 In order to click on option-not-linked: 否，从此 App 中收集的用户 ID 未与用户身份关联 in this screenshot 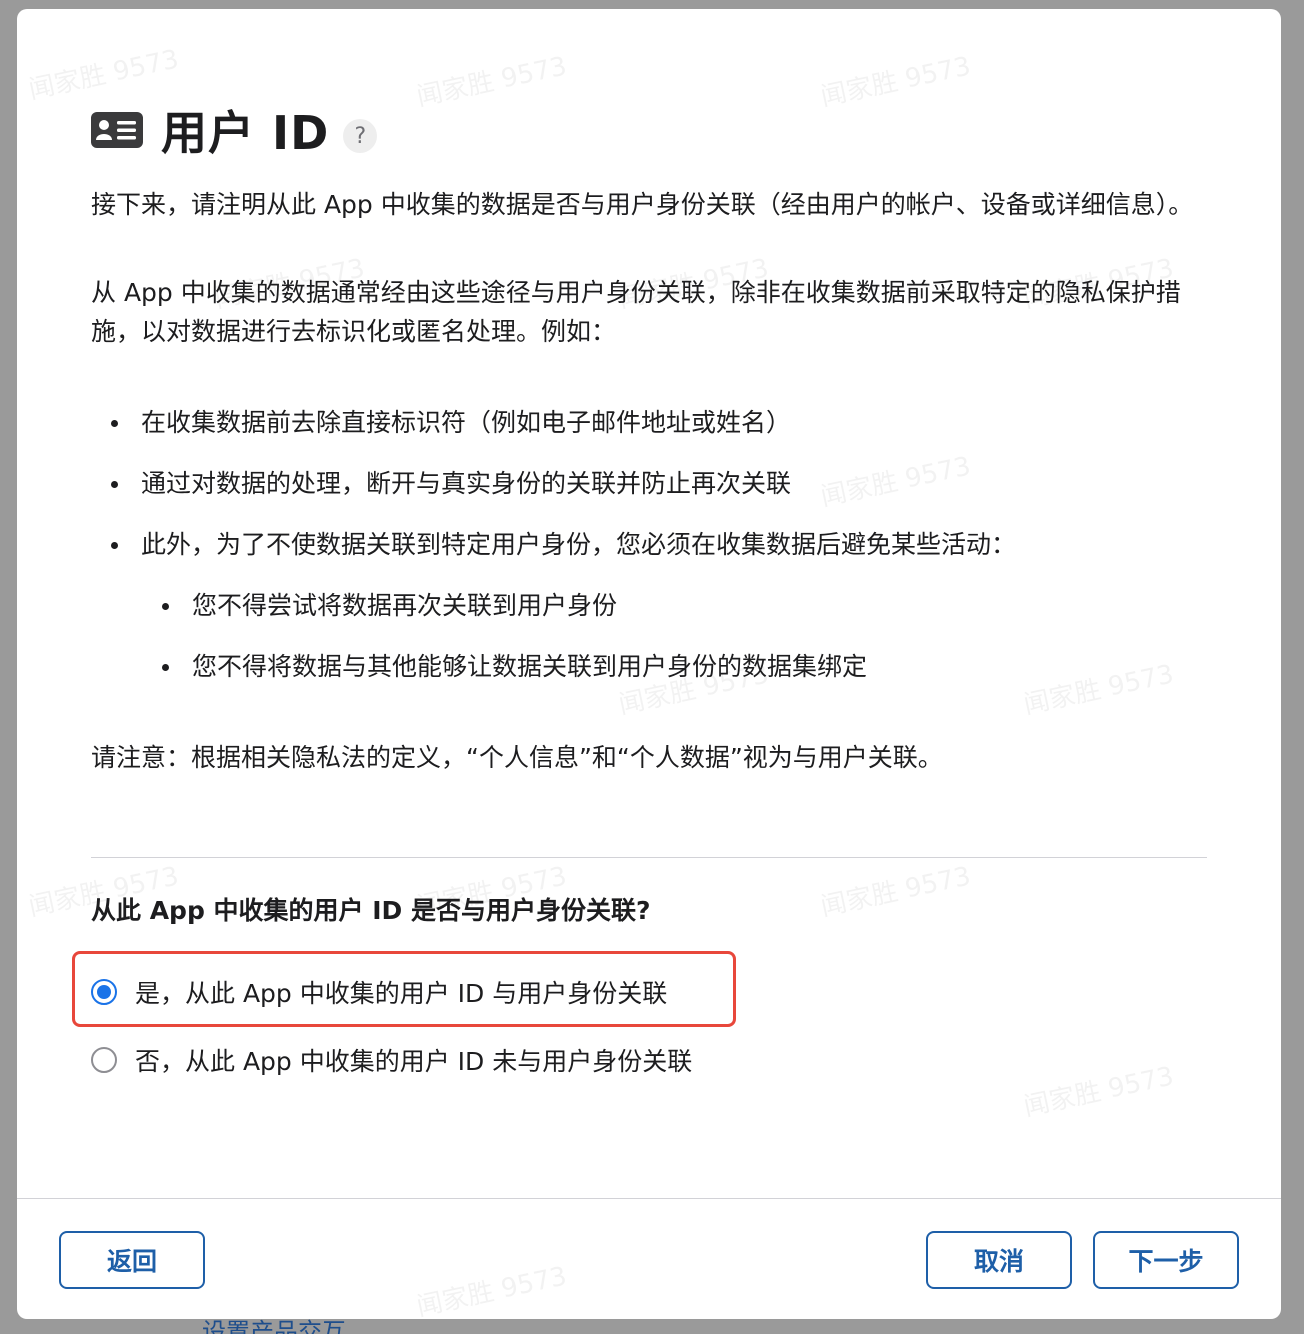, I will do `click(391, 1060)`.